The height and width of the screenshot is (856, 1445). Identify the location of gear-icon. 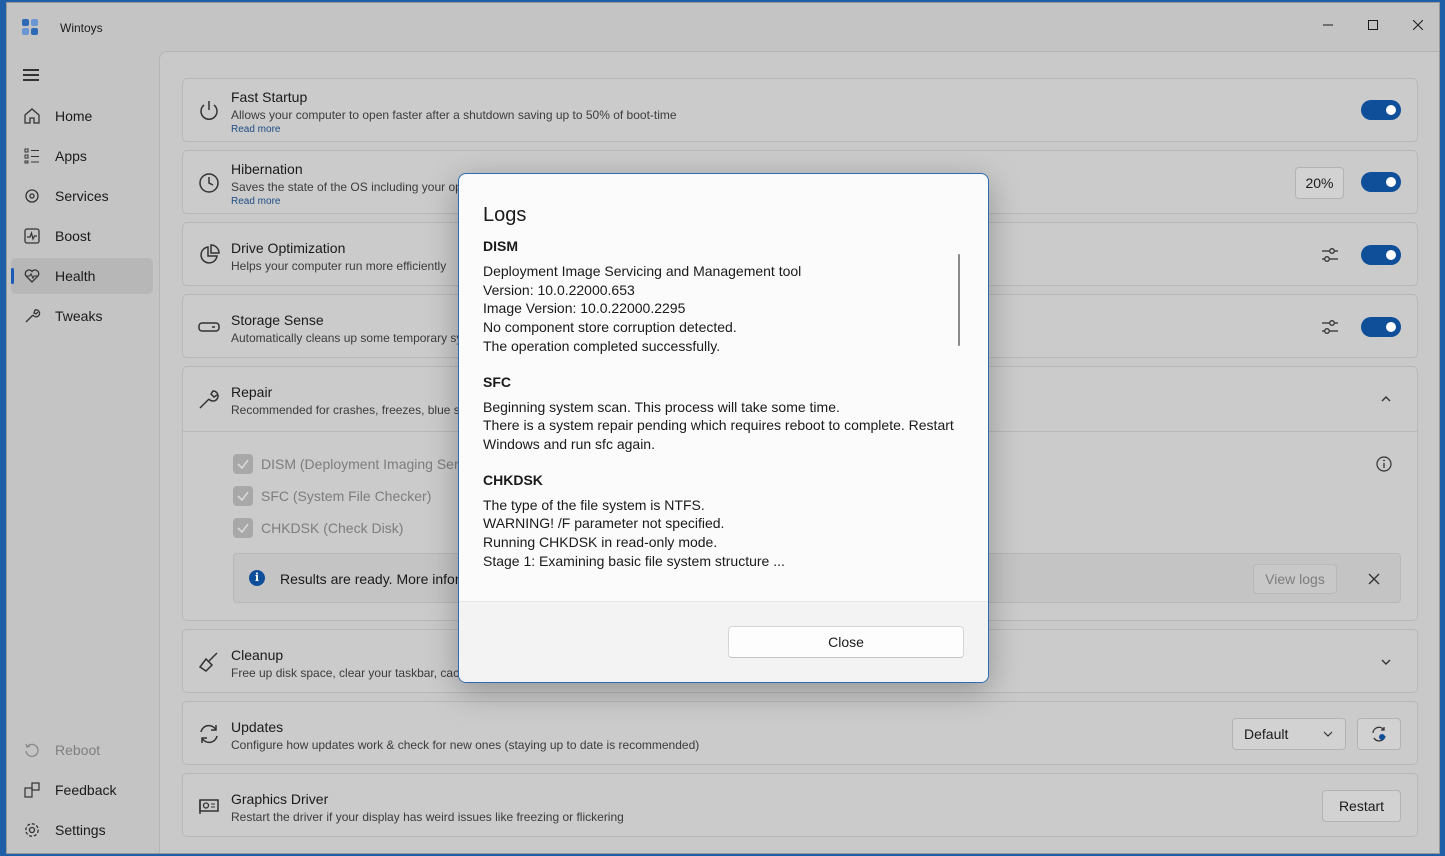
(32, 830).